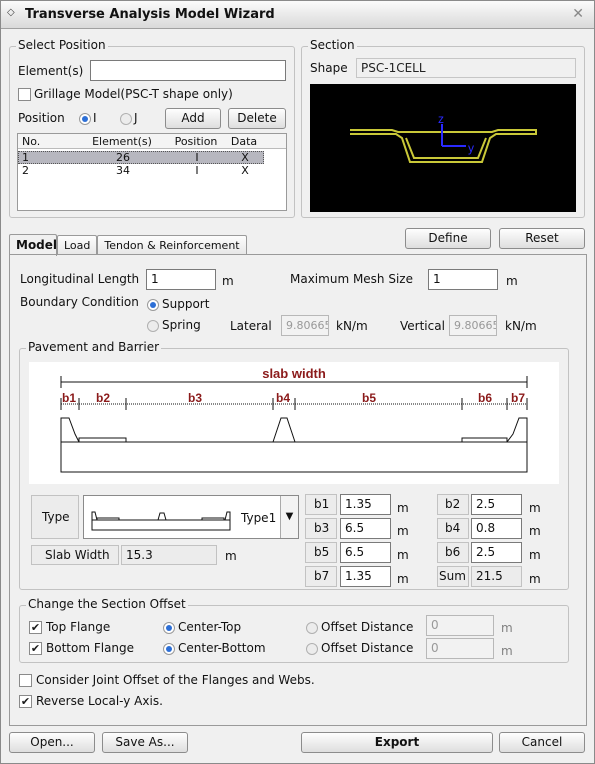 This screenshot has width=595, height=764. What do you see at coordinates (297, 15) in the screenshot?
I see `title-bar: ◇ Transverse Analysis Model Wizard ✕` at bounding box center [297, 15].